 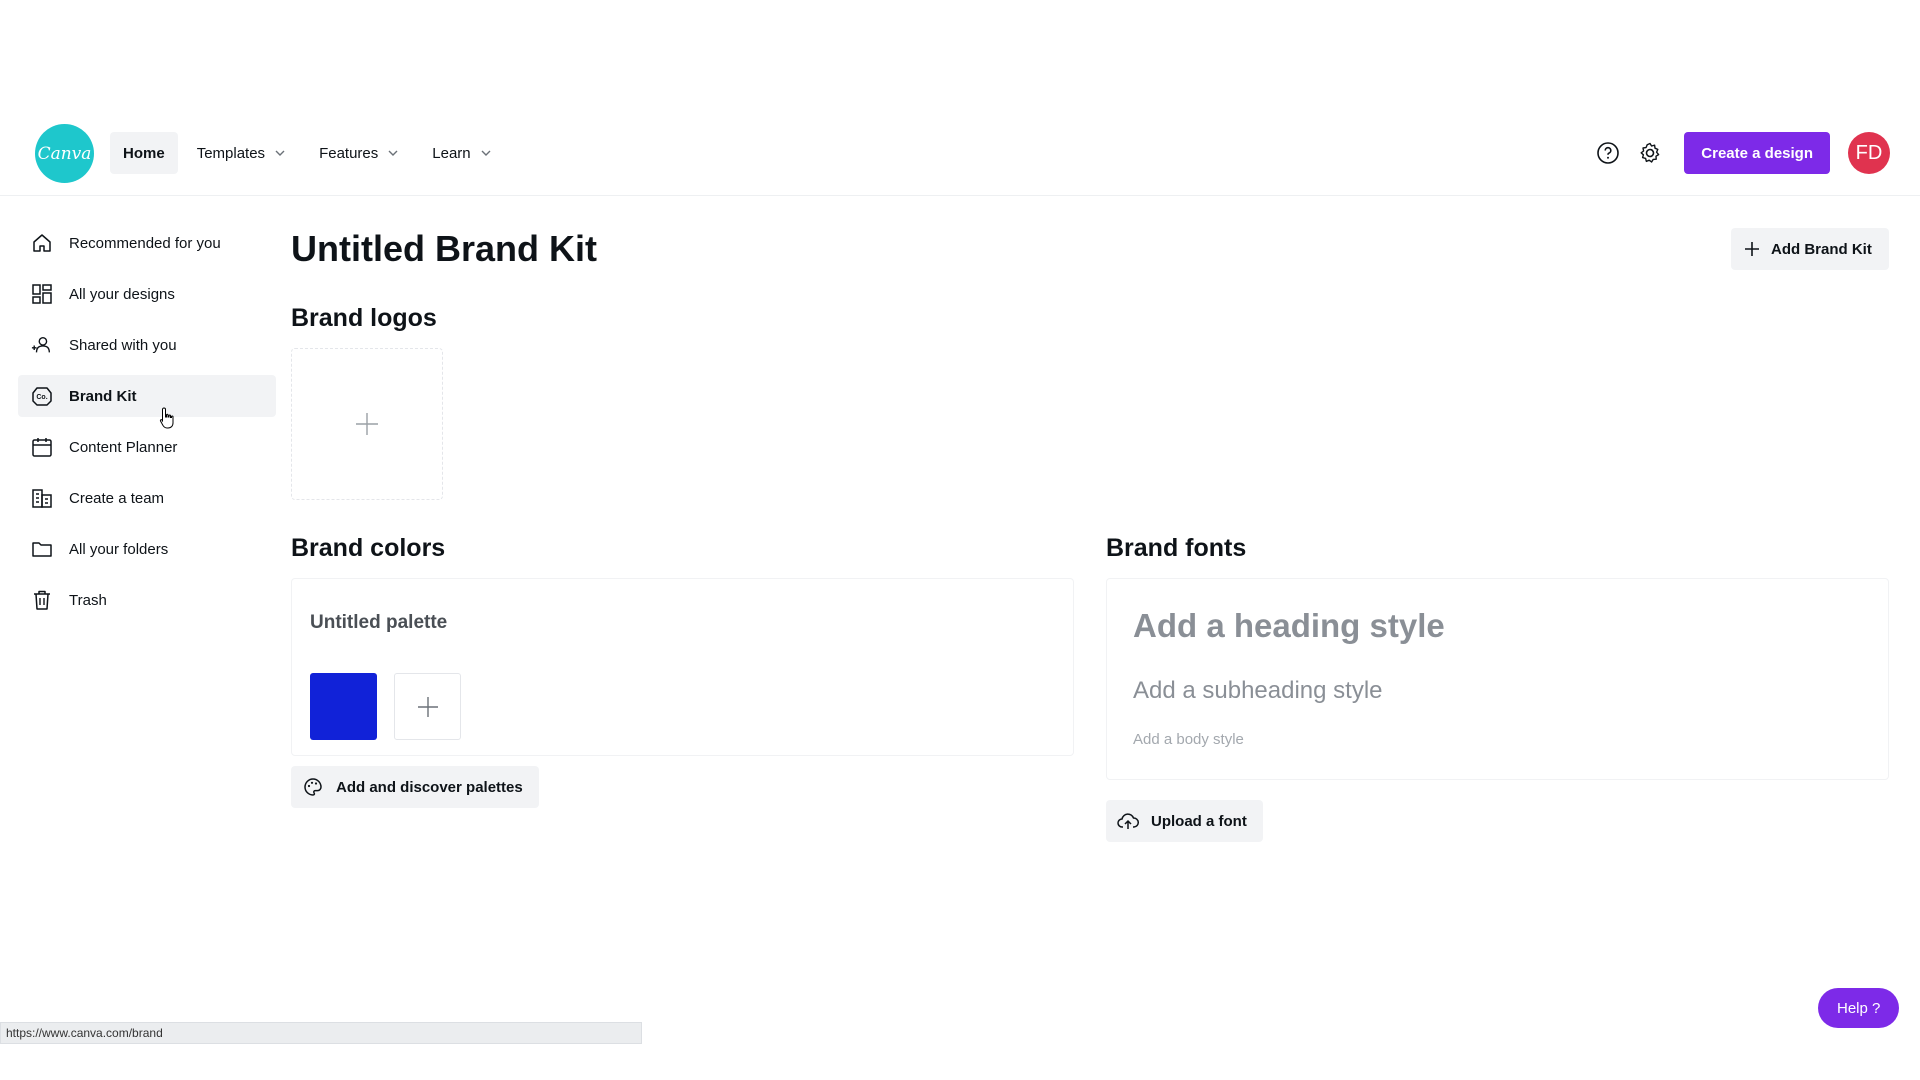 I want to click on upload-font-label: Upload a font, so click(x=1199, y=821).